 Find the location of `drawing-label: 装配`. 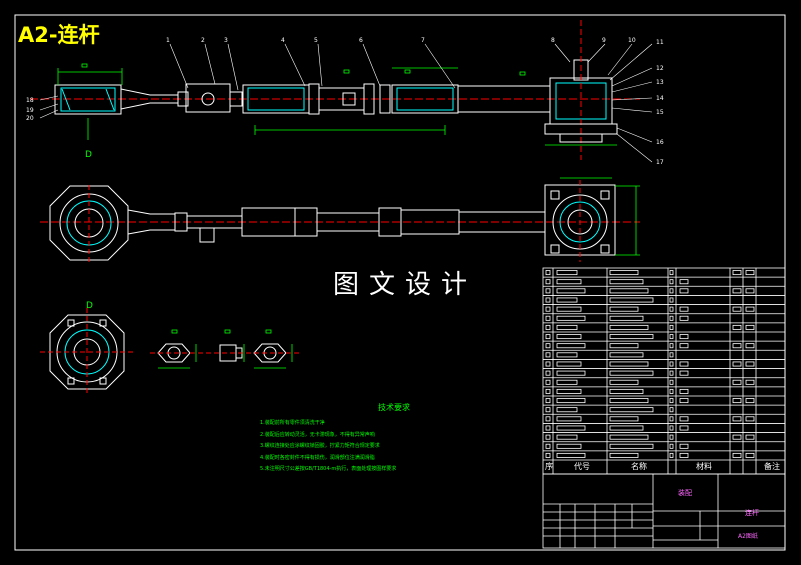

drawing-label: 装配 is located at coordinates (685, 492).